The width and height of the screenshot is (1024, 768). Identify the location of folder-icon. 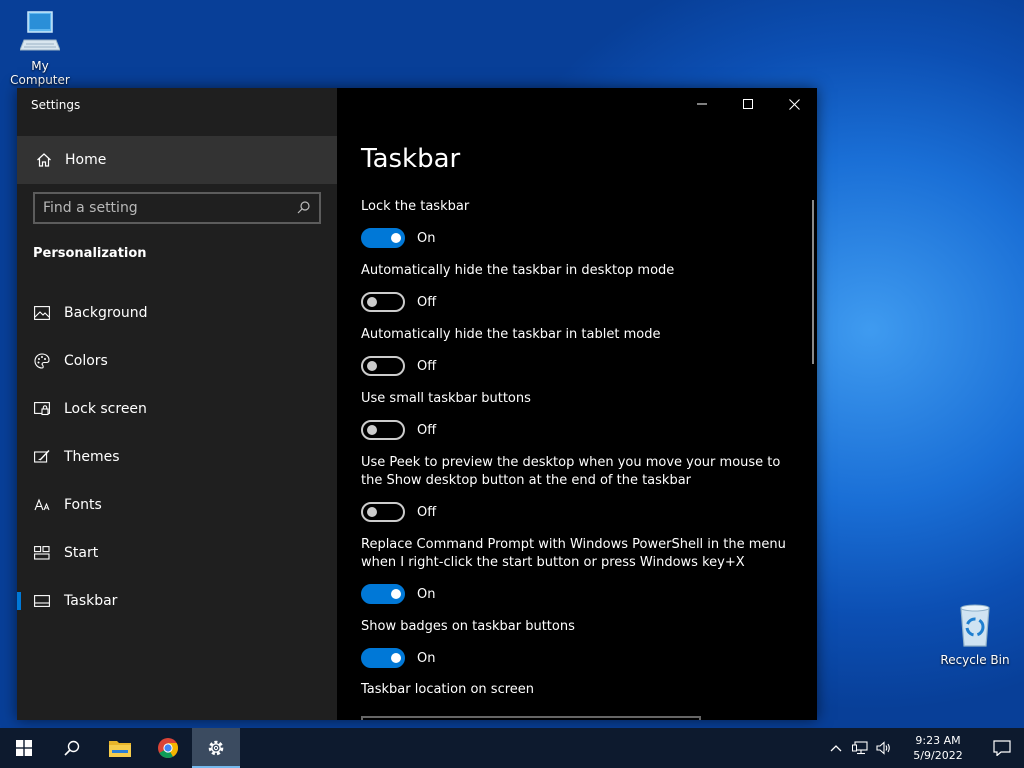
(120, 749).